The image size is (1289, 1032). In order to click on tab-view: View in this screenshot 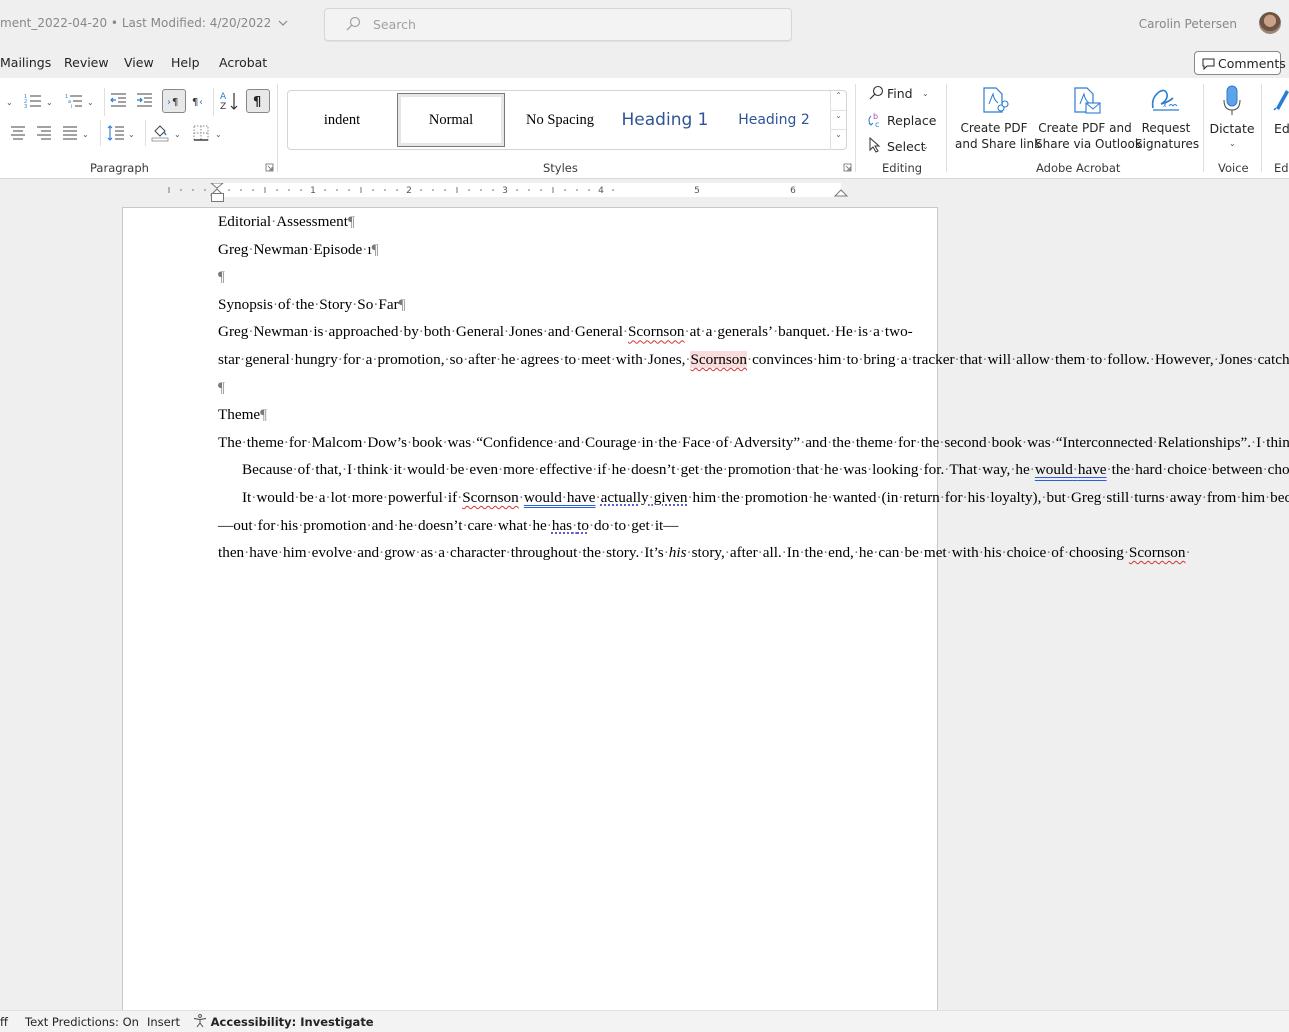, I will do `click(139, 62)`.